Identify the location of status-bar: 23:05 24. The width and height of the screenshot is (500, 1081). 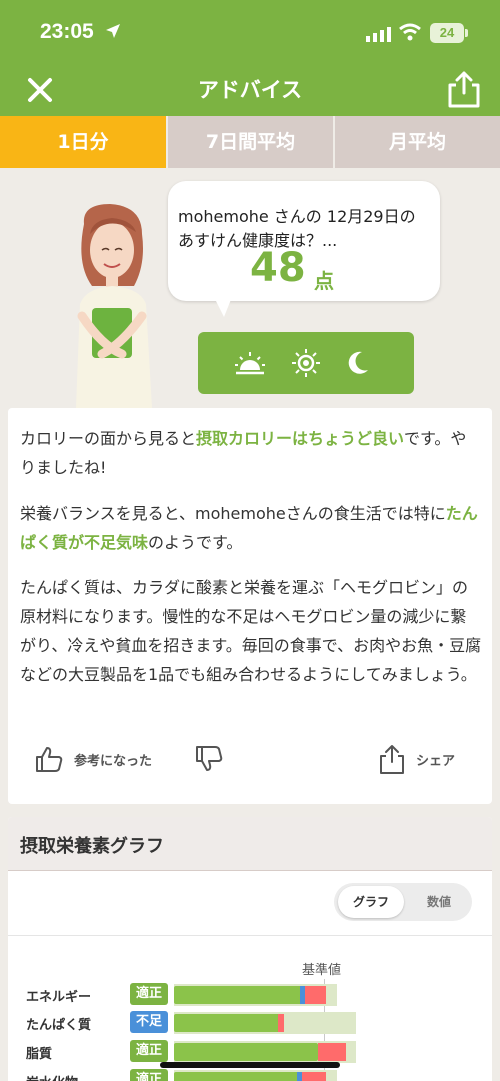
(250, 32).